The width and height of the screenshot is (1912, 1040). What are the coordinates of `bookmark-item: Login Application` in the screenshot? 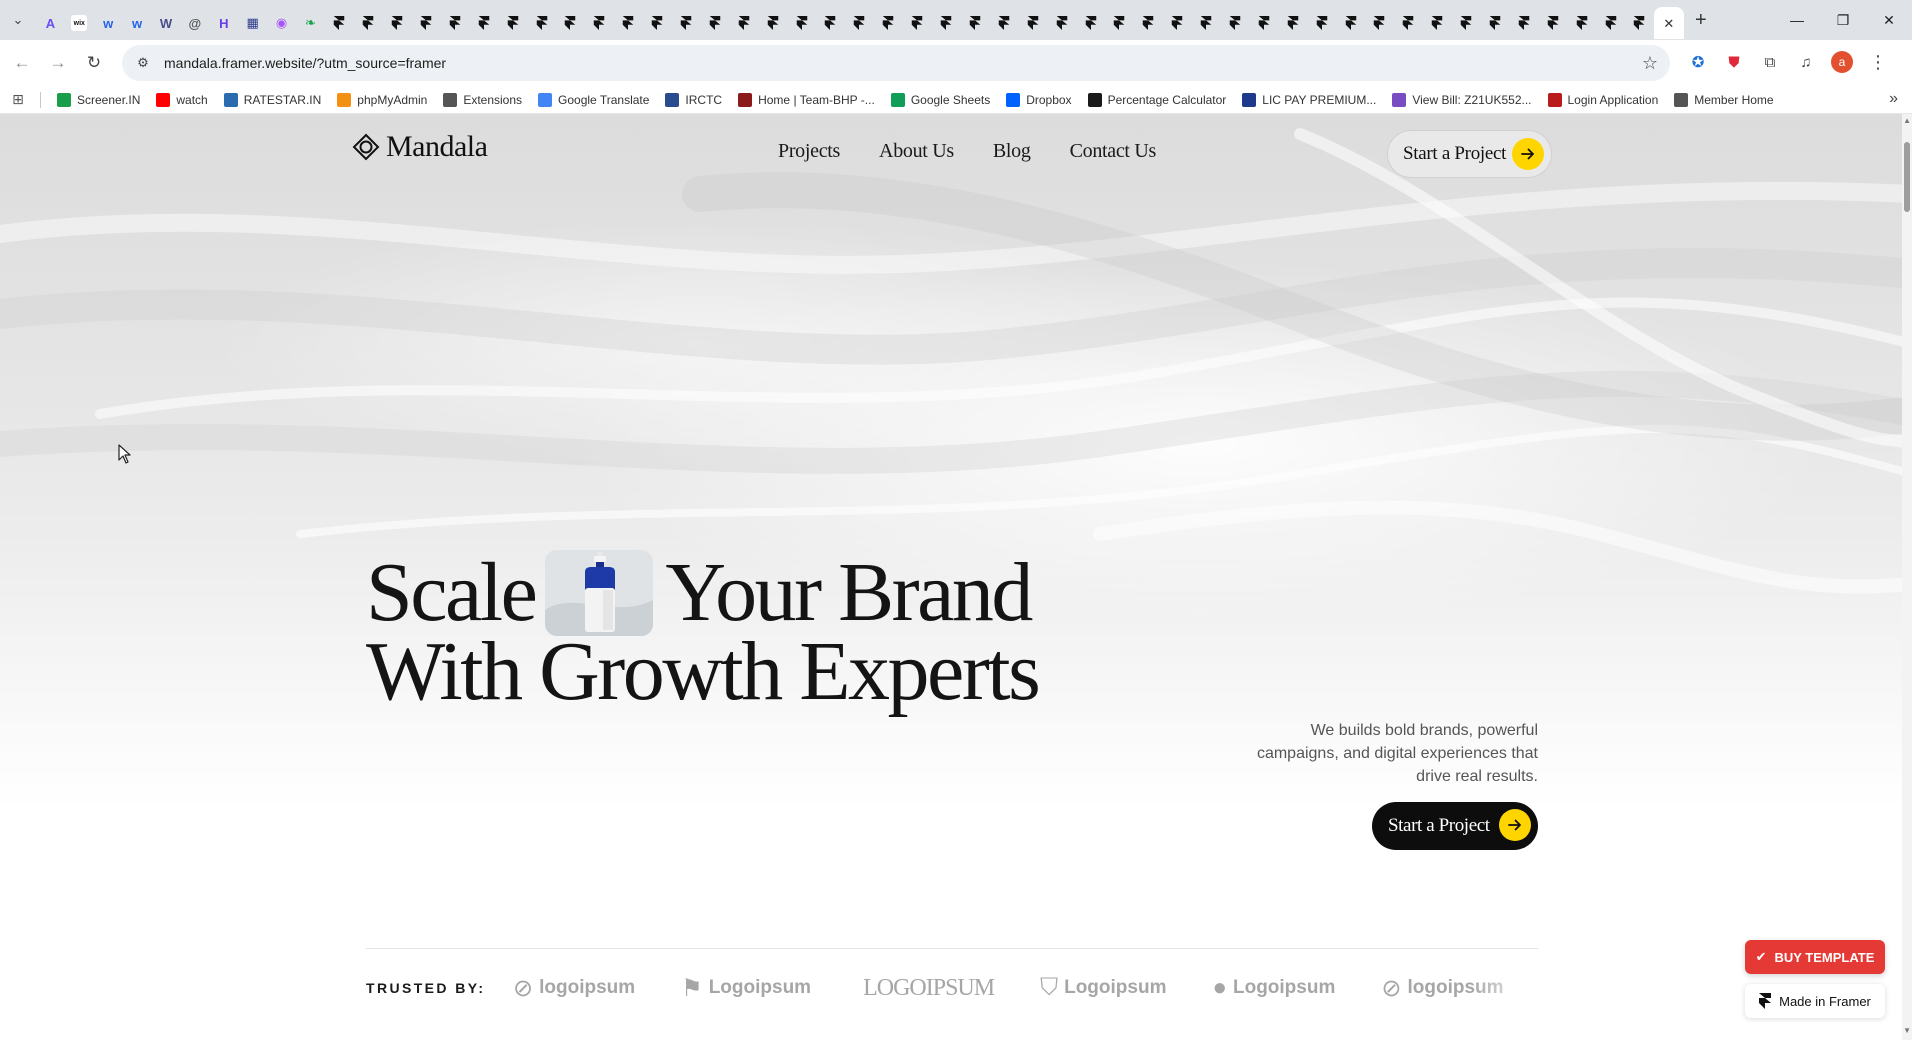 It's located at (1603, 100).